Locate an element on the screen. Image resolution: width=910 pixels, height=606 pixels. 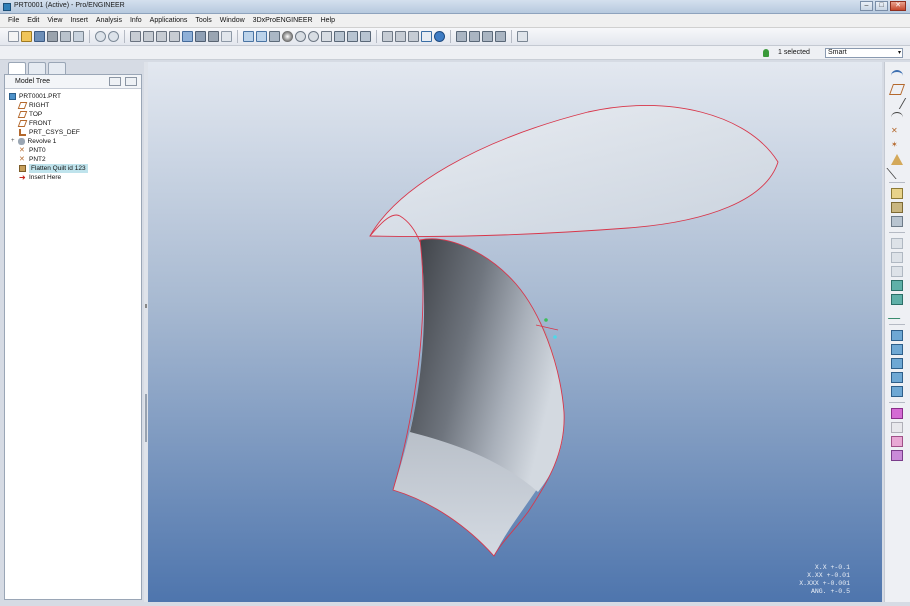
expand-plus-icon: + is located at coordinates (13, 141).